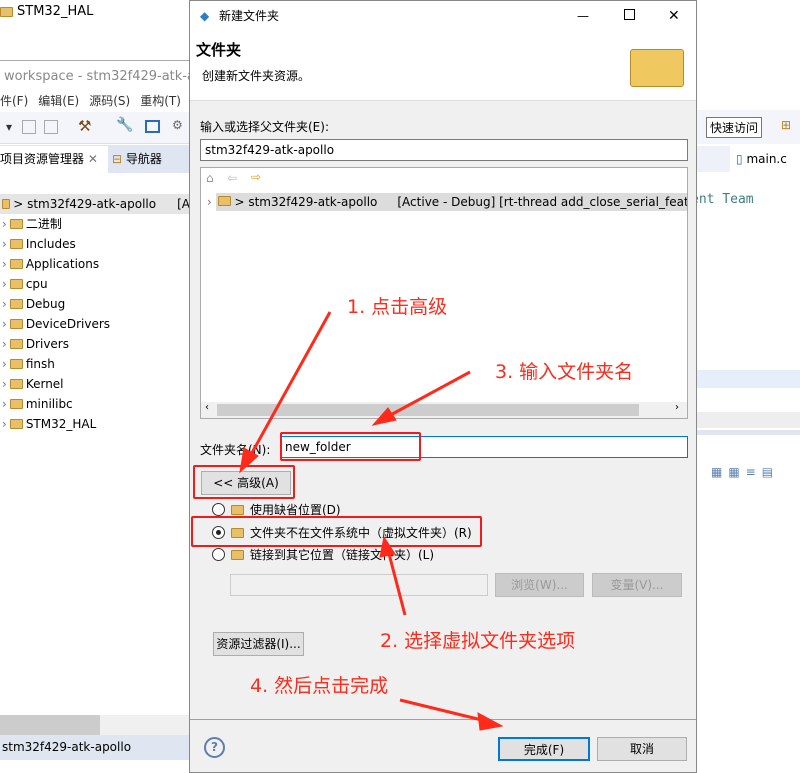 This screenshot has width=800, height=773. Describe the element at coordinates (478, 641) in the screenshot. I see `annotation-step2: 2. 选择虚拟文件夹选项` at that location.